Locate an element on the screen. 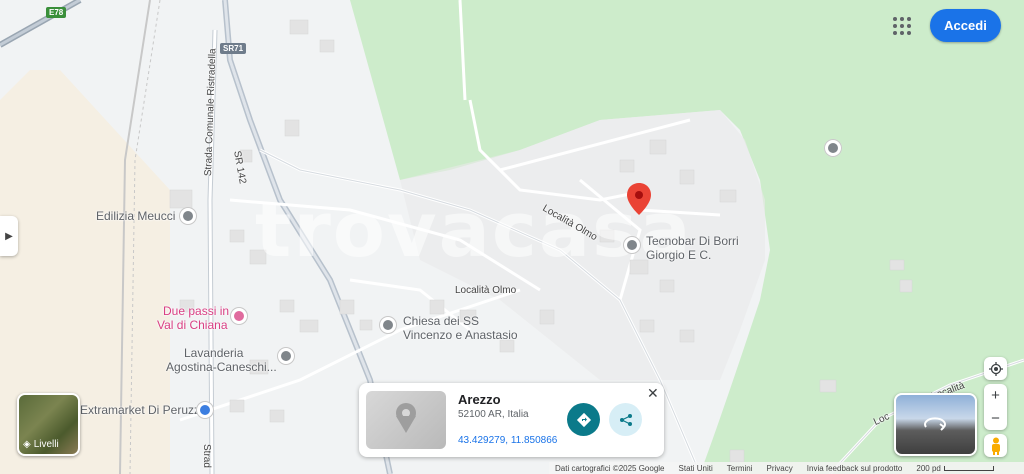 Image resolution: width=1024 pixels, height=474 pixels. poi-edilizia-meucci: Edilizia Meucci is located at coordinates (135, 216).